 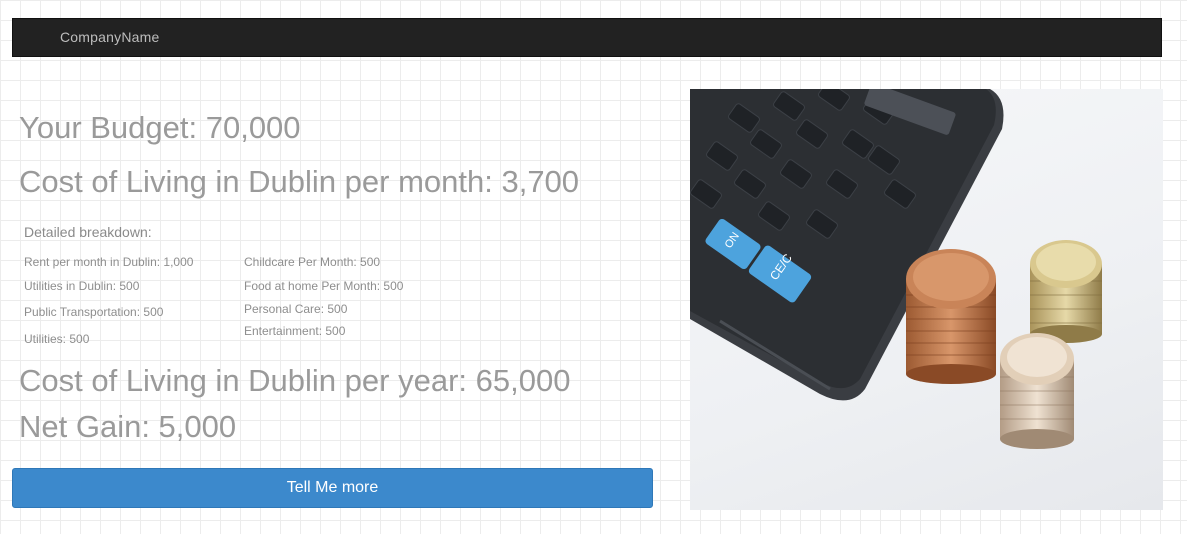 What do you see at coordinates (94, 312) in the screenshot?
I see `breakdown-item-public-transport: Public Transportation: 500` at bounding box center [94, 312].